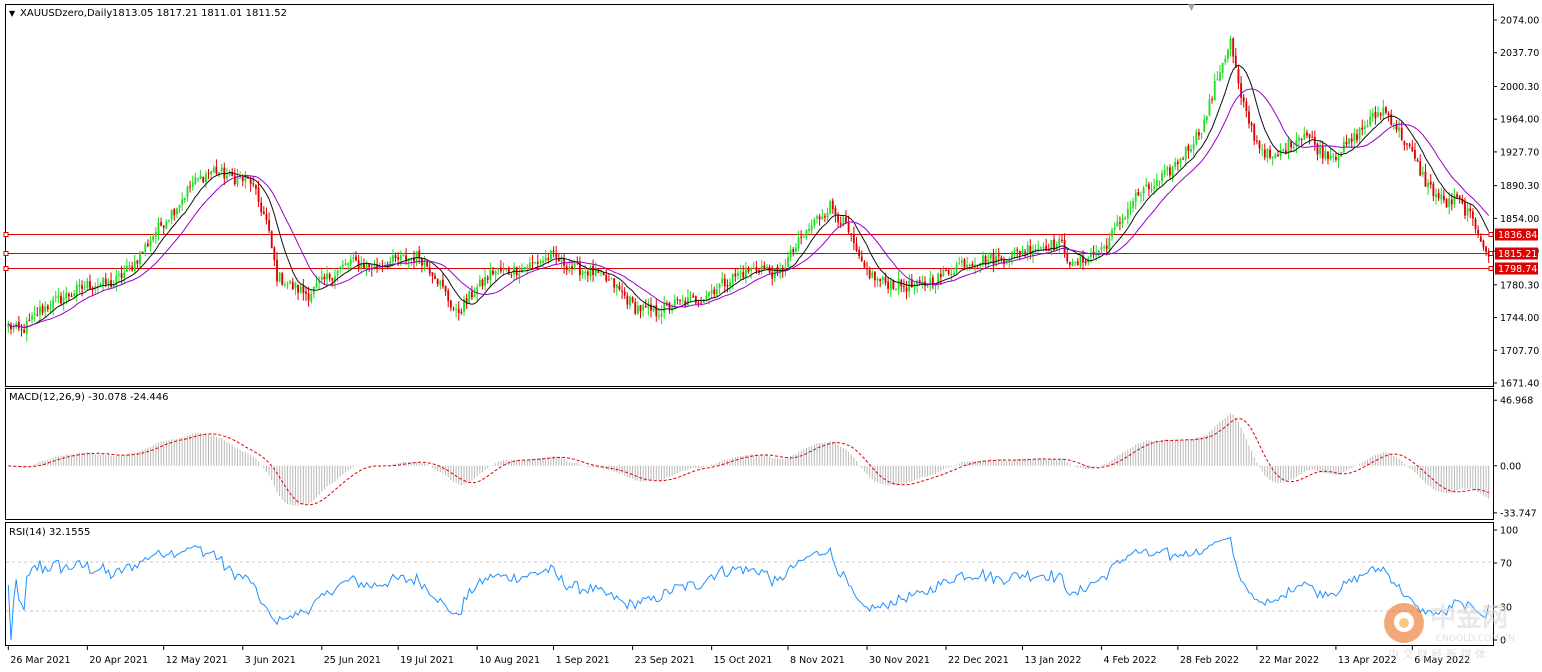  I want to click on price-tick-label: 1780.30, so click(1519, 285).